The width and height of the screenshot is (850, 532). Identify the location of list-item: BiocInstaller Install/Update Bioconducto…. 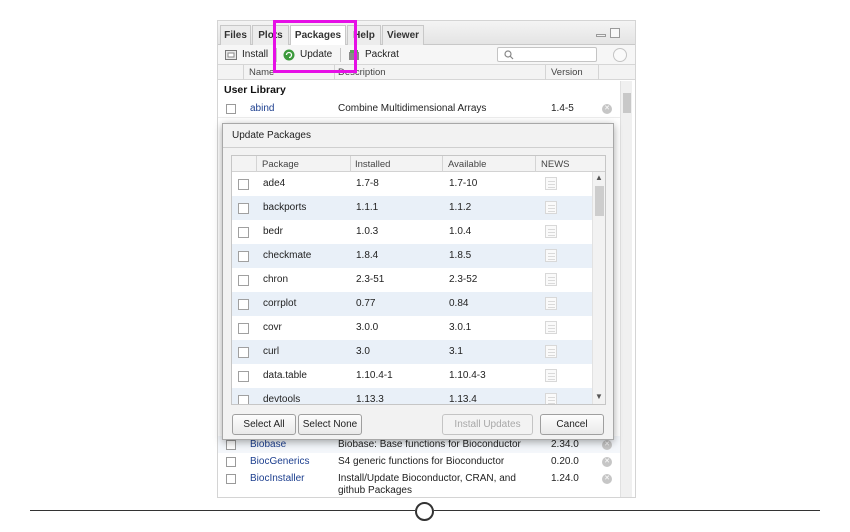
(419, 483).